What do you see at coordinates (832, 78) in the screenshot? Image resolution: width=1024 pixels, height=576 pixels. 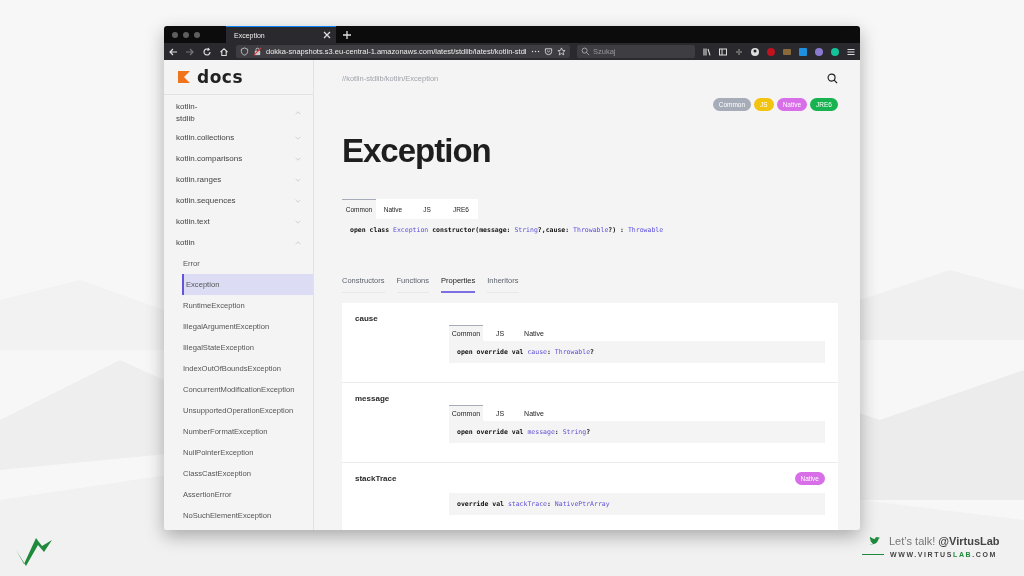 I see `search-icon` at bounding box center [832, 78].